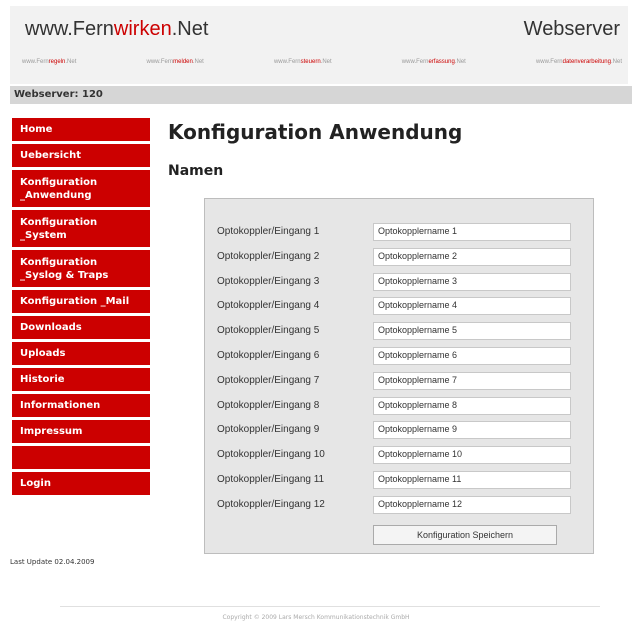 The height and width of the screenshot is (629, 632). What do you see at coordinates (571, 29) in the screenshot?
I see `server-title: Webserver` at bounding box center [571, 29].